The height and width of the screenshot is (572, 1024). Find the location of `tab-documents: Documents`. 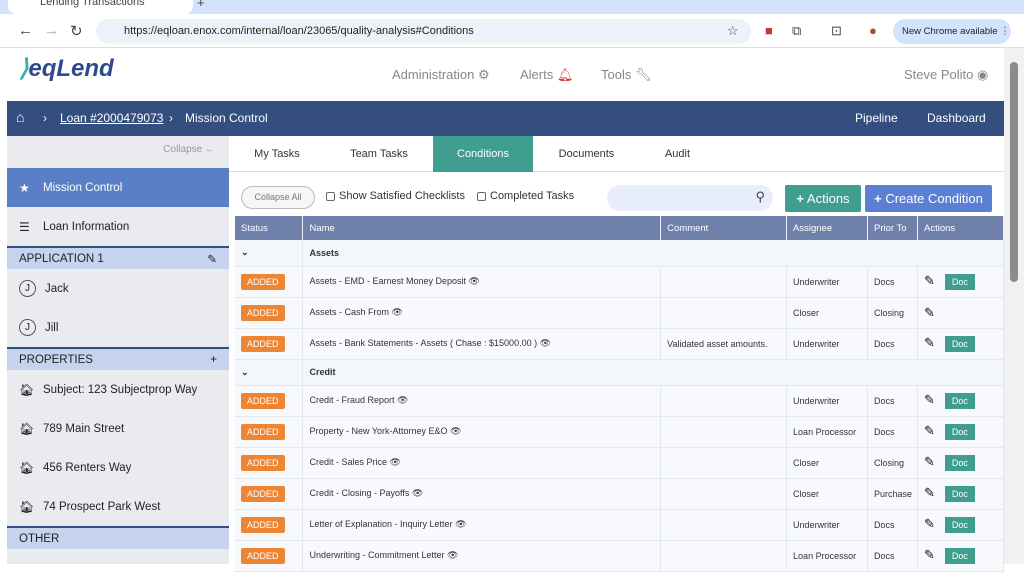

tab-documents: Documents is located at coordinates (586, 154).